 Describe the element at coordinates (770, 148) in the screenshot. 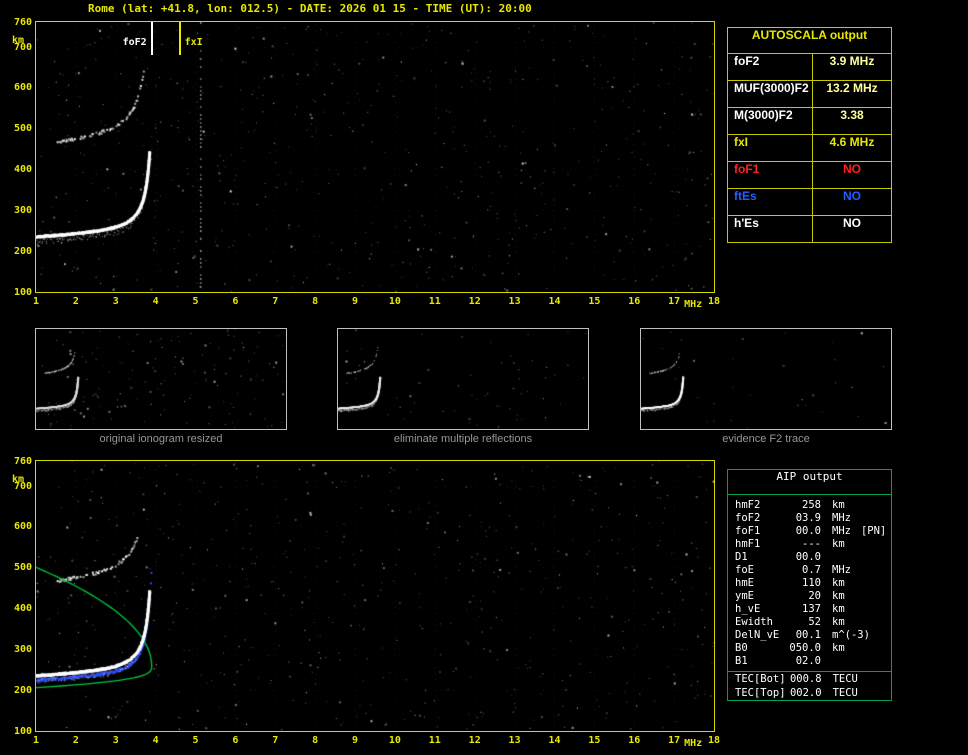

I see `autoscala-row-label: fxI` at that location.